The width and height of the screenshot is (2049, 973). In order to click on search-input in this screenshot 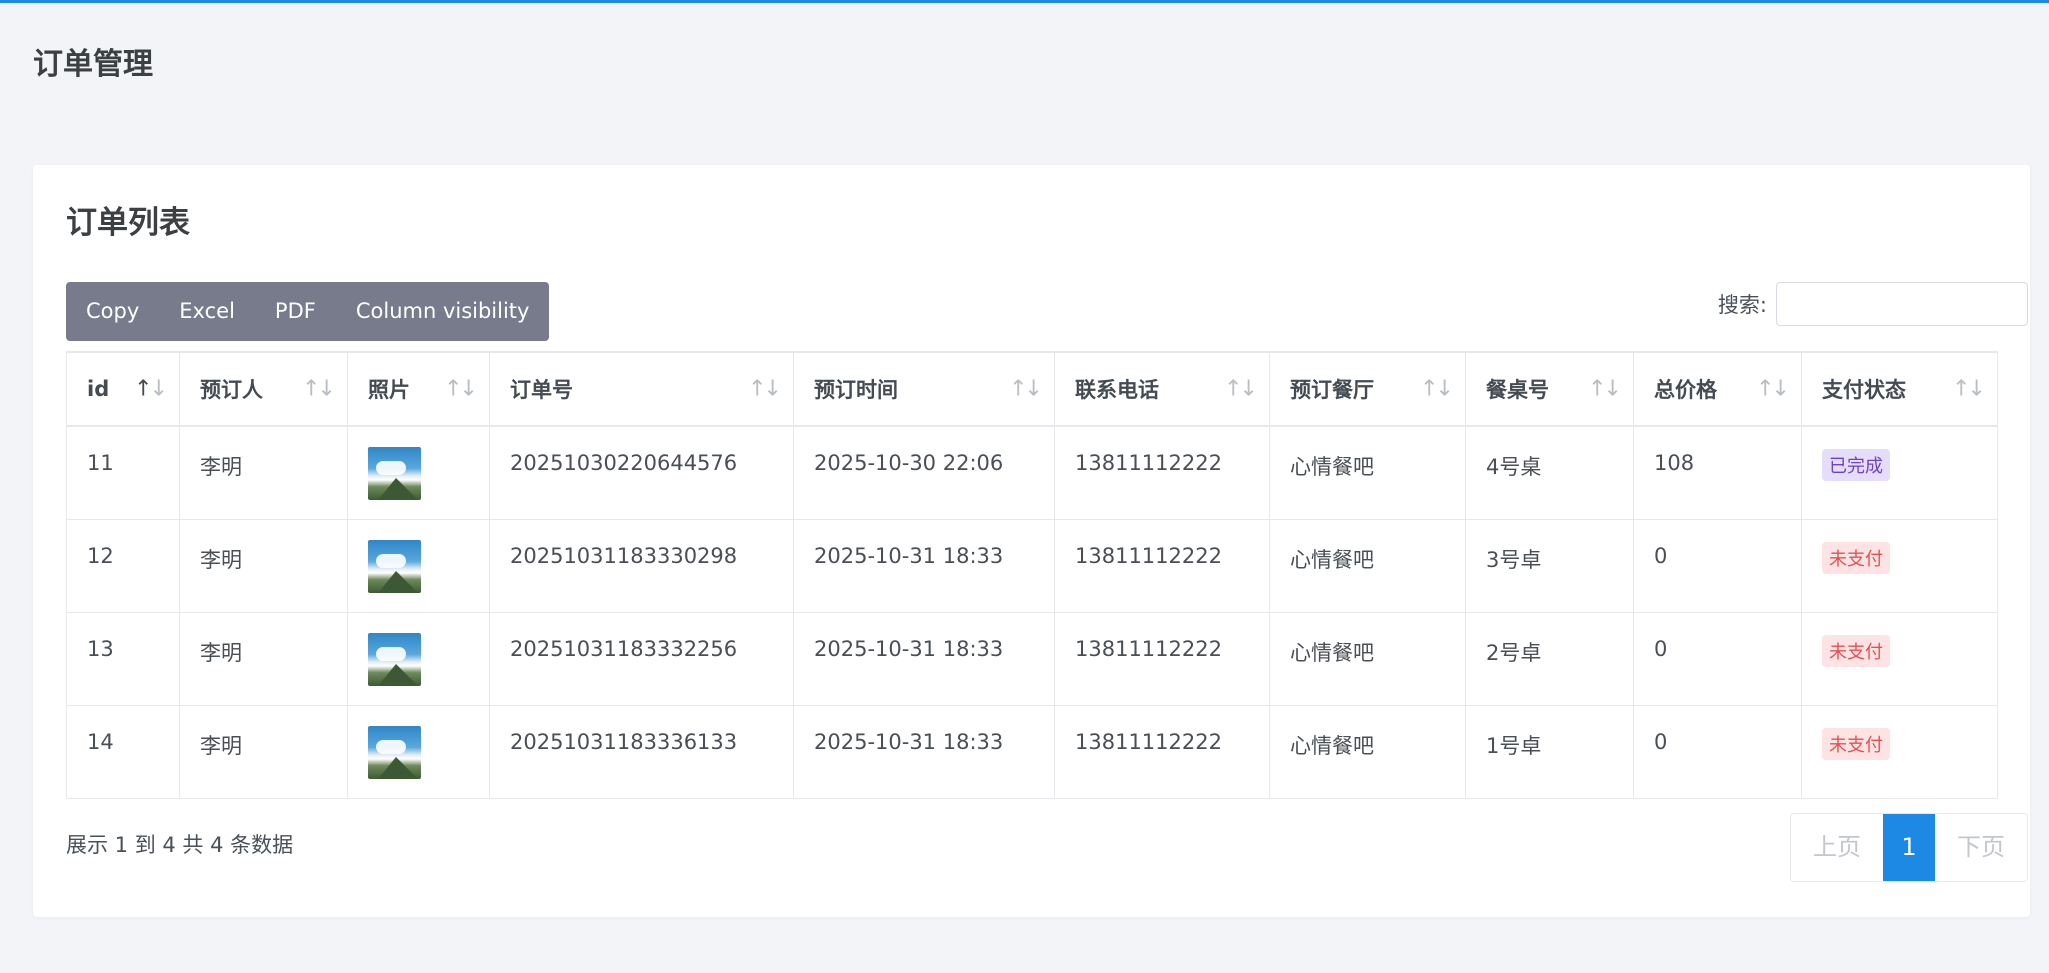, I will do `click(1902, 304)`.